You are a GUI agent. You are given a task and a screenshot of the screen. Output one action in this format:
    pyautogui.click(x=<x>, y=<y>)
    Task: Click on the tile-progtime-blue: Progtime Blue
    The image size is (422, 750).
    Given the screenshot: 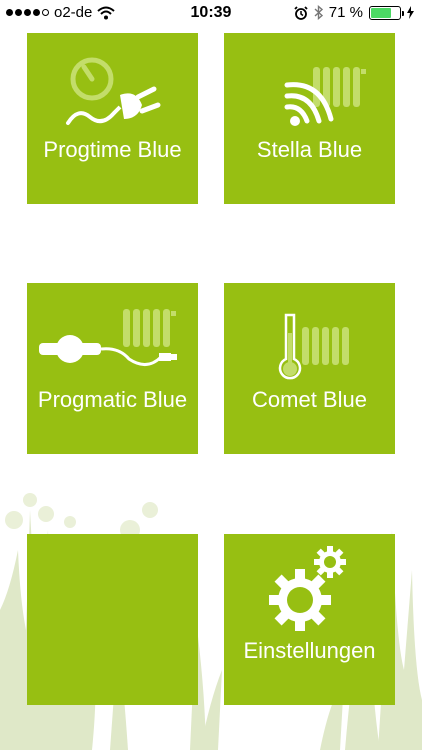 What is the action you would take?
    pyautogui.click(x=112, y=118)
    